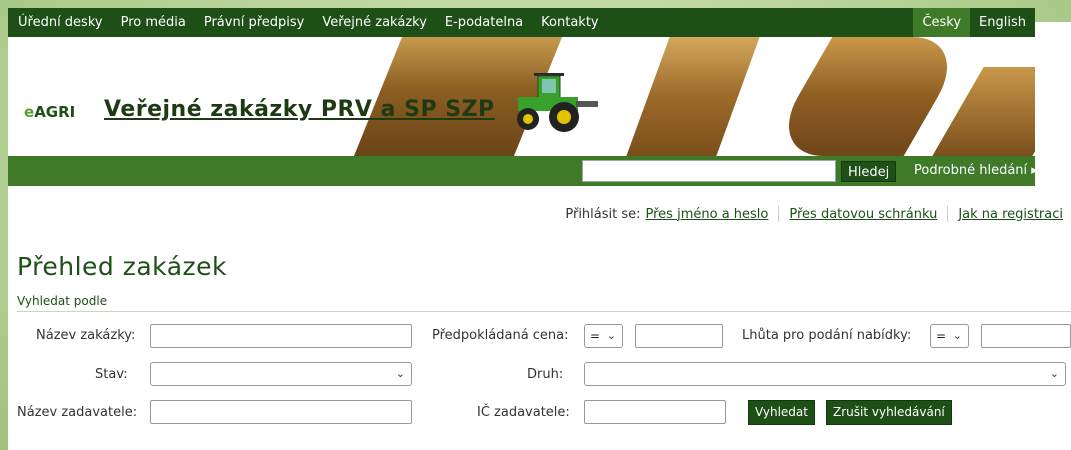 Image resolution: width=1071 pixels, height=450 pixels. What do you see at coordinates (941, 336) in the screenshot?
I see `deadline-operator-value: =` at bounding box center [941, 336].